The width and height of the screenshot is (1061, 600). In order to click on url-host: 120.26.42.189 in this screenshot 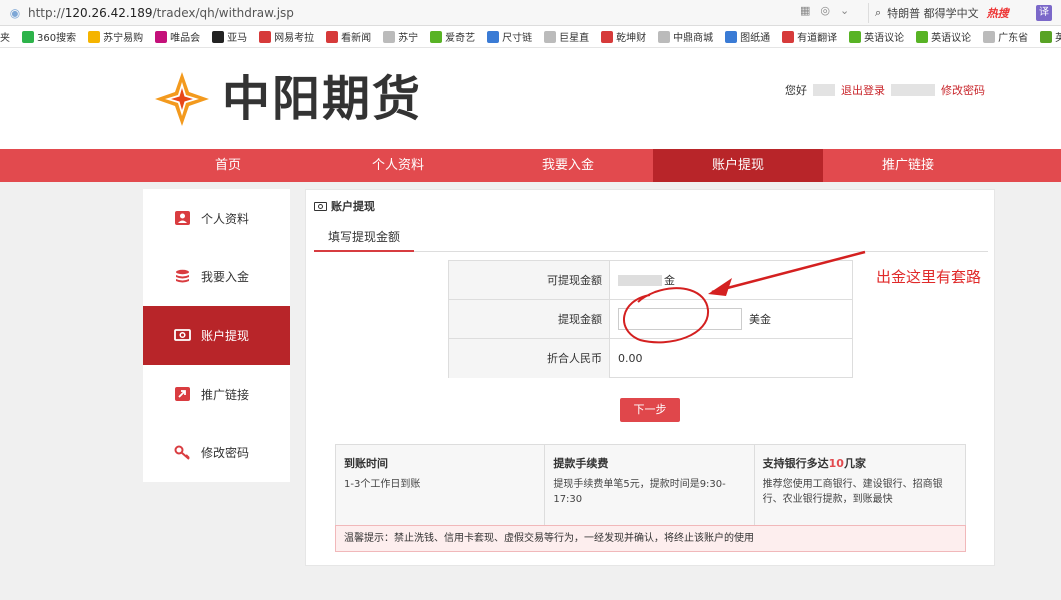, I will do `click(108, 12)`.